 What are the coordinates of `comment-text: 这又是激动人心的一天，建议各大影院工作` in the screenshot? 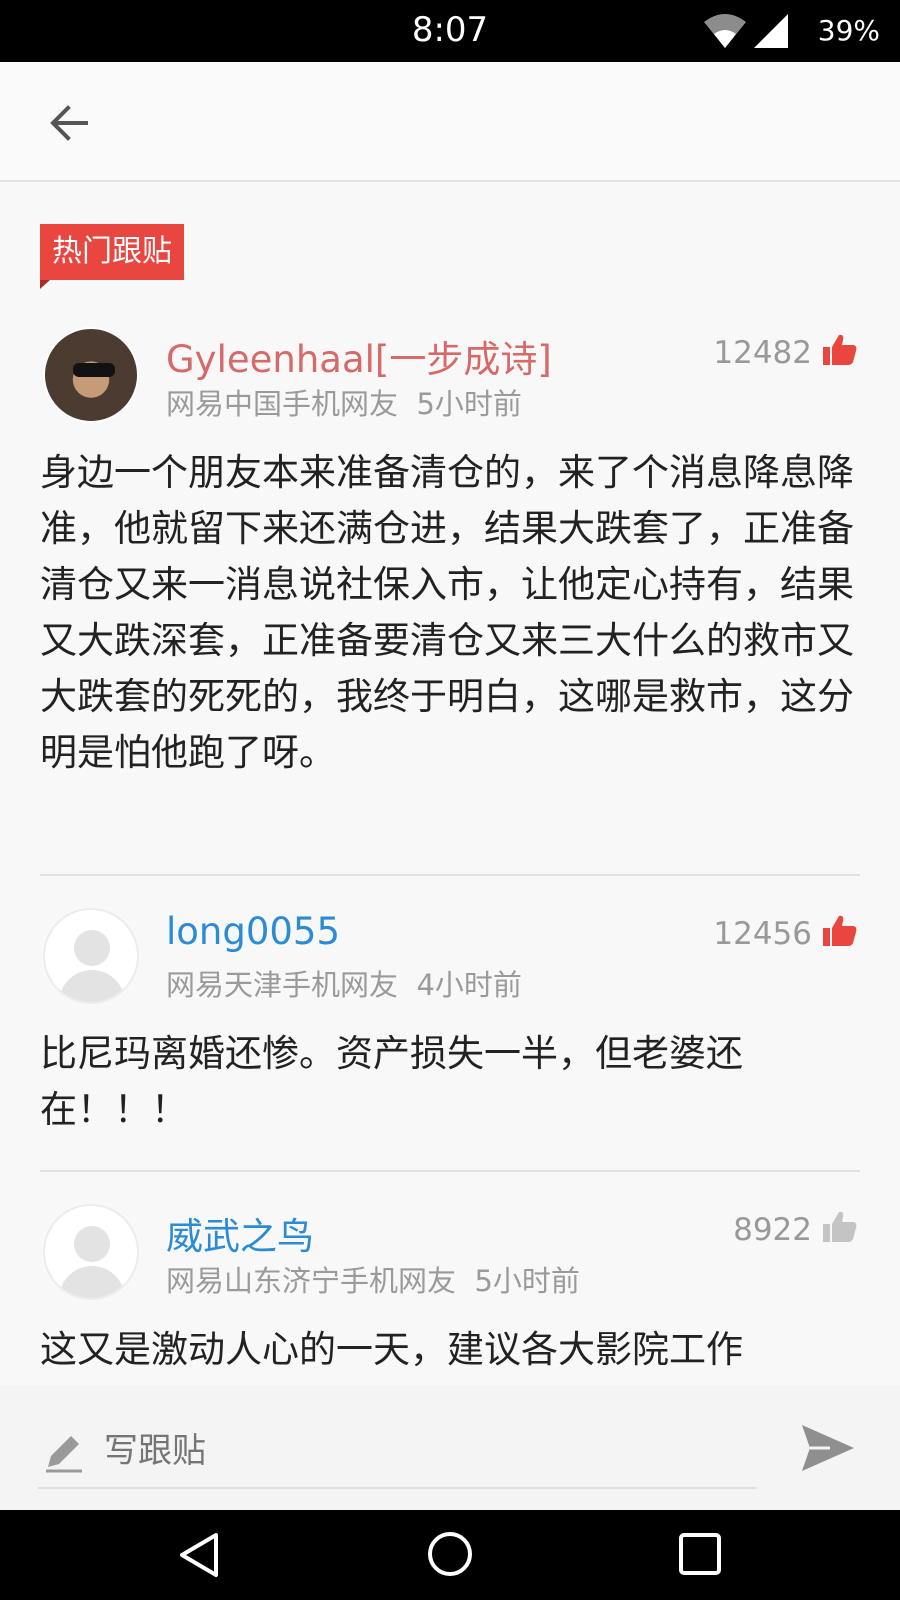 It's located at (391, 1349).